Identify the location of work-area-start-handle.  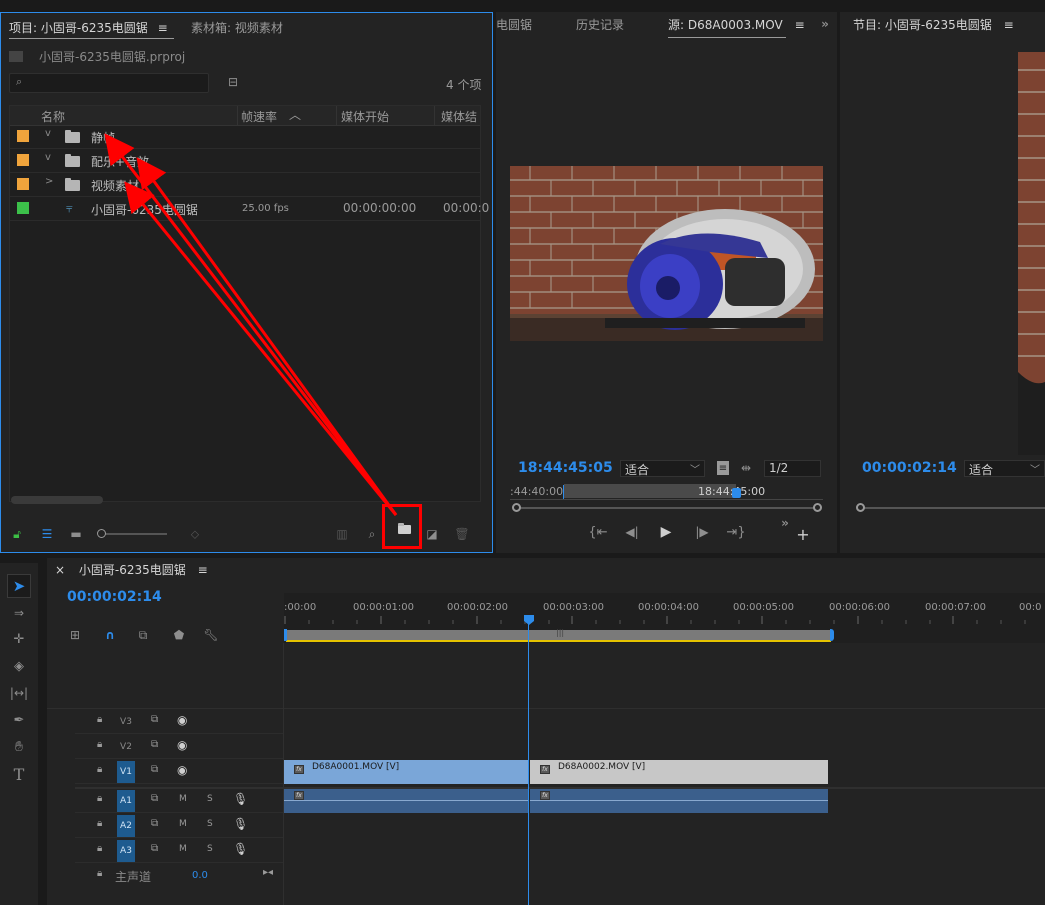
(285, 635).